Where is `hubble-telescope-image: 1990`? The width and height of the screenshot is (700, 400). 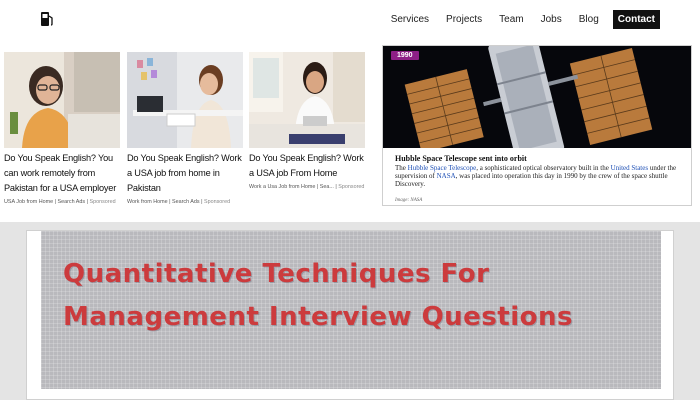
hubble-telescope-image: 1990 is located at coordinates (537, 97).